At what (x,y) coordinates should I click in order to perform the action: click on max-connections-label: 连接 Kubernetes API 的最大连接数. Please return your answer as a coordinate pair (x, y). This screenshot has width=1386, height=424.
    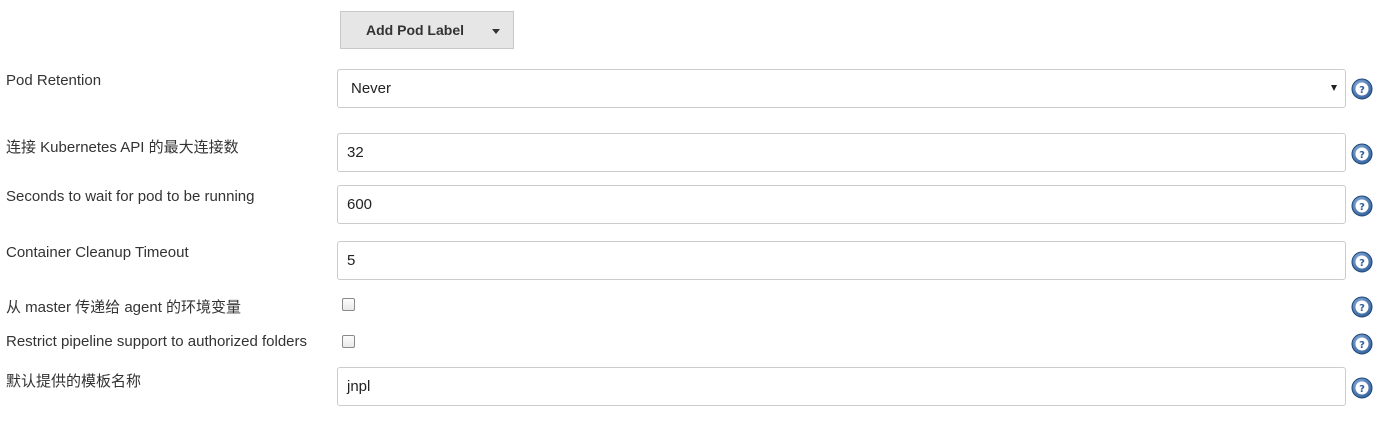
    Looking at the image, I should click on (122, 147).